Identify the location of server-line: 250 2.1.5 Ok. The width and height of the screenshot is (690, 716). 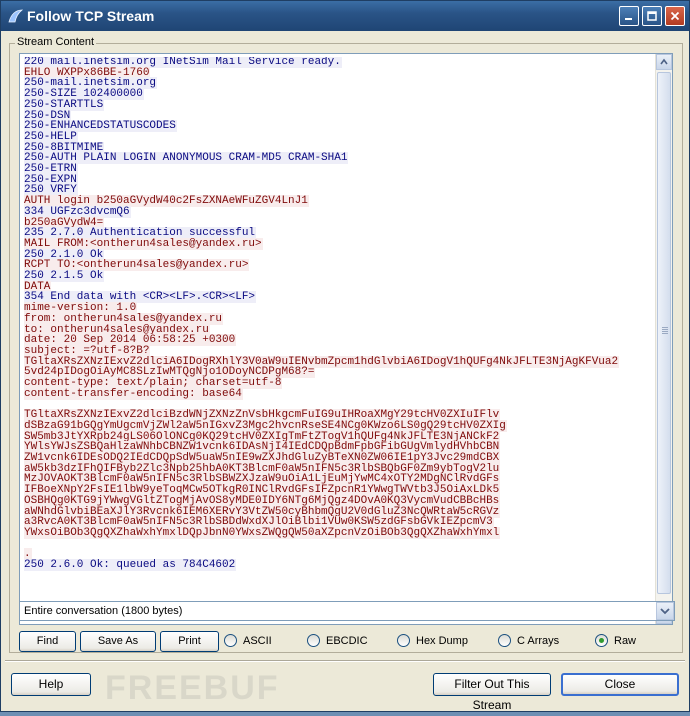
(340, 276).